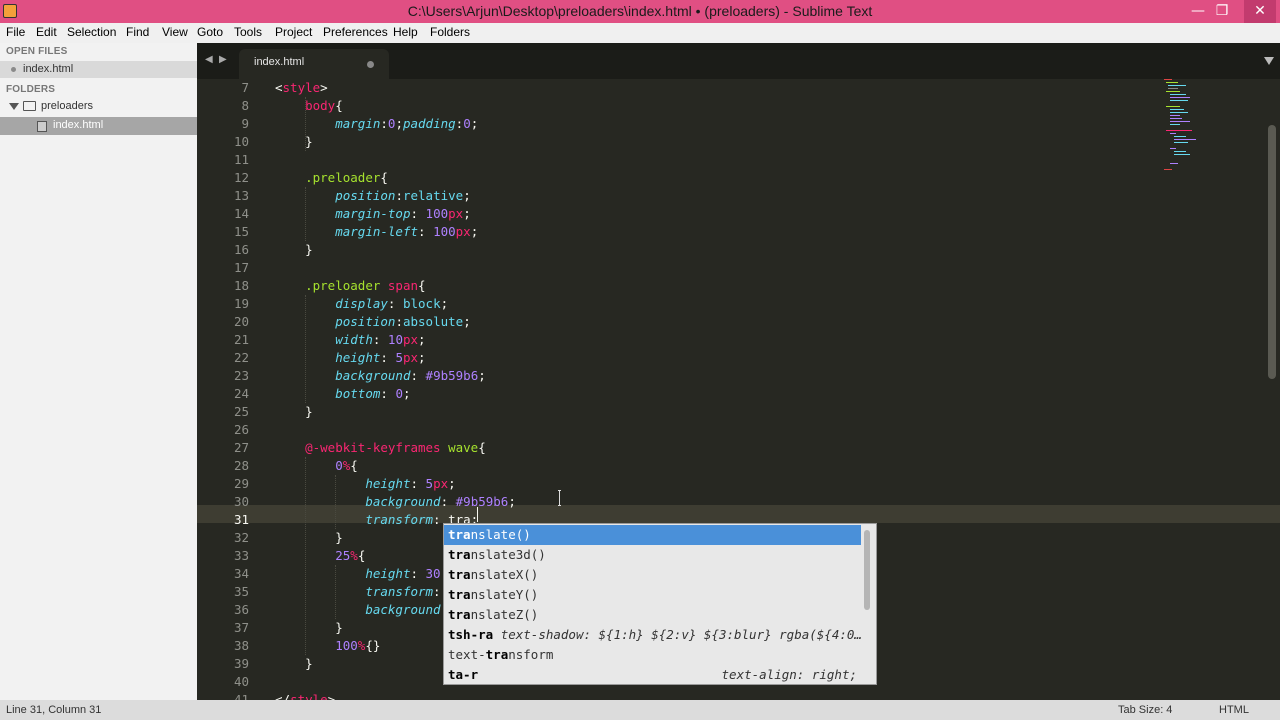 This screenshot has height=720, width=1280. Describe the element at coordinates (67, 106) in the screenshot. I see `folder-label: preloaders` at that location.